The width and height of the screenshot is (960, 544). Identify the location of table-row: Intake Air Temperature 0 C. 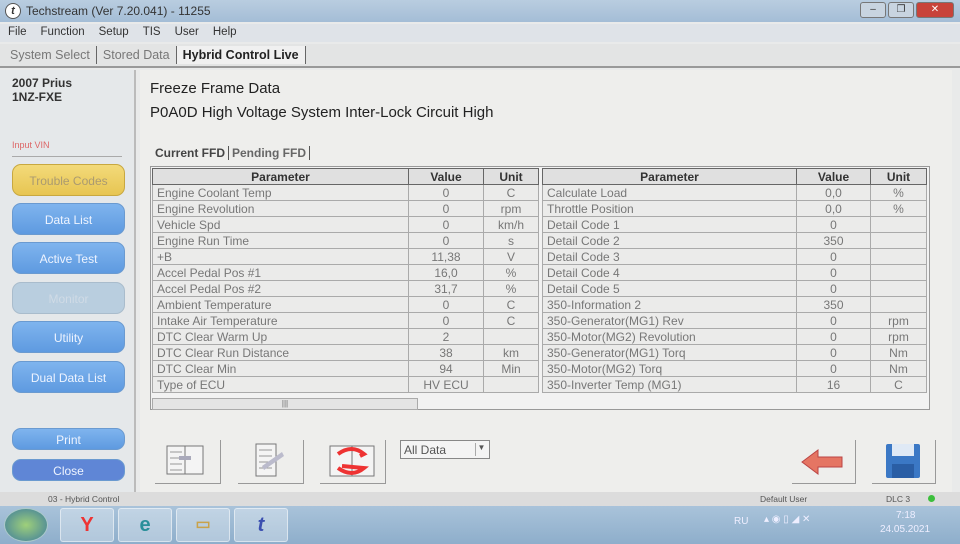
(345, 320).